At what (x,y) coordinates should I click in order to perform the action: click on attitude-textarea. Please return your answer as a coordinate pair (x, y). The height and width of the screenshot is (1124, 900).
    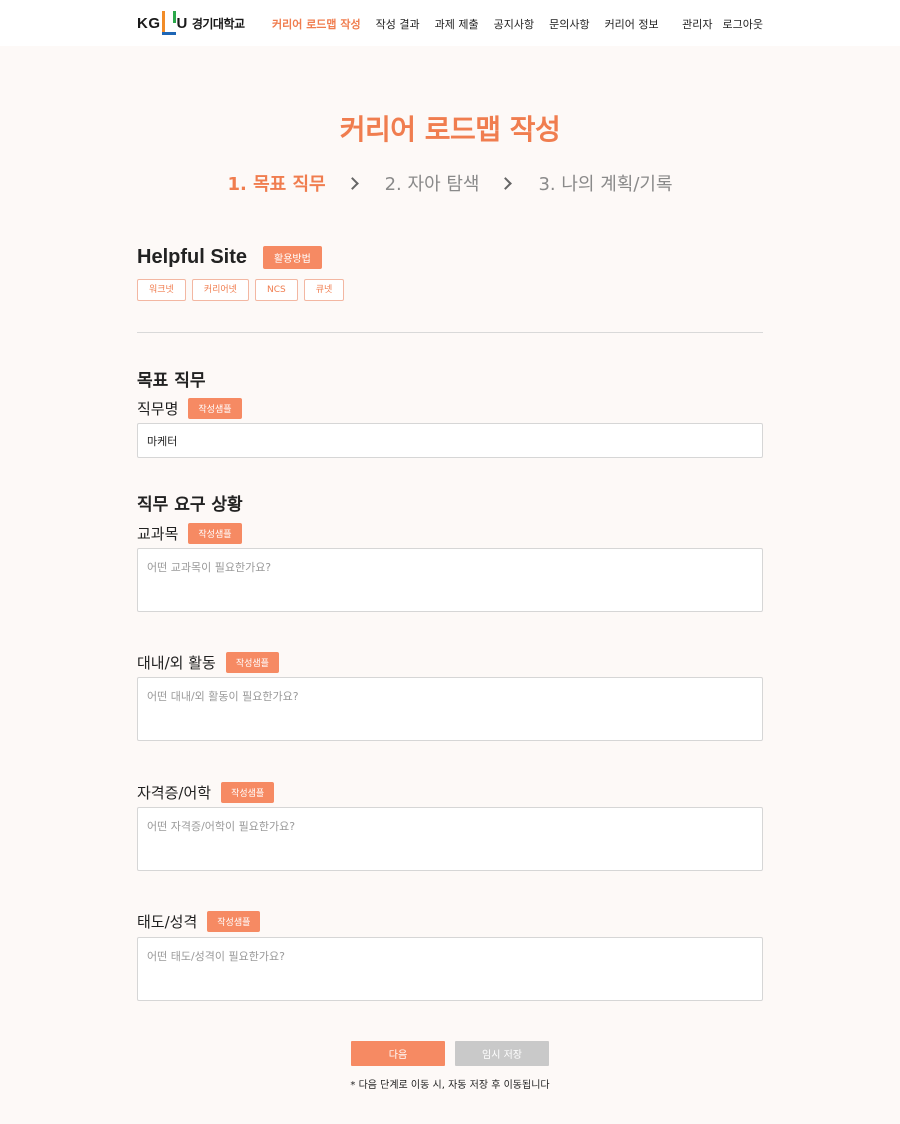
    Looking at the image, I should click on (450, 969).